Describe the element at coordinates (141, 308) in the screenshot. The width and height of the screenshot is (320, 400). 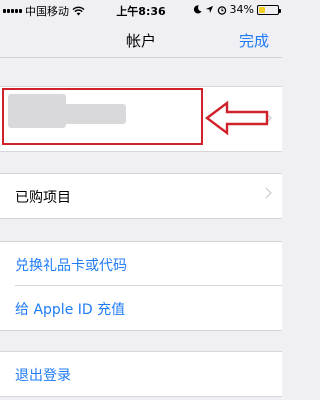
I see `add-funds-cell: 给 Apple ID 充值` at that location.